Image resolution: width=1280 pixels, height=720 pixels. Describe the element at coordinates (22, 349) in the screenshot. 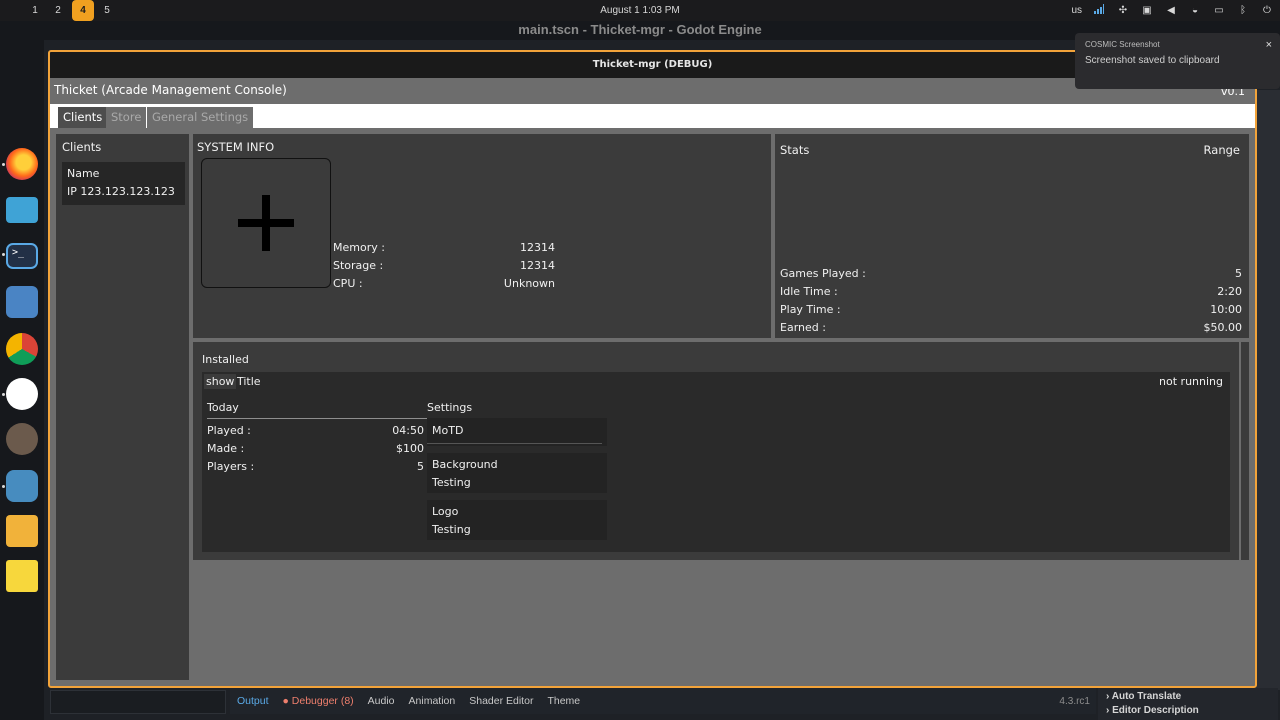

I see `chrome-icon` at that location.